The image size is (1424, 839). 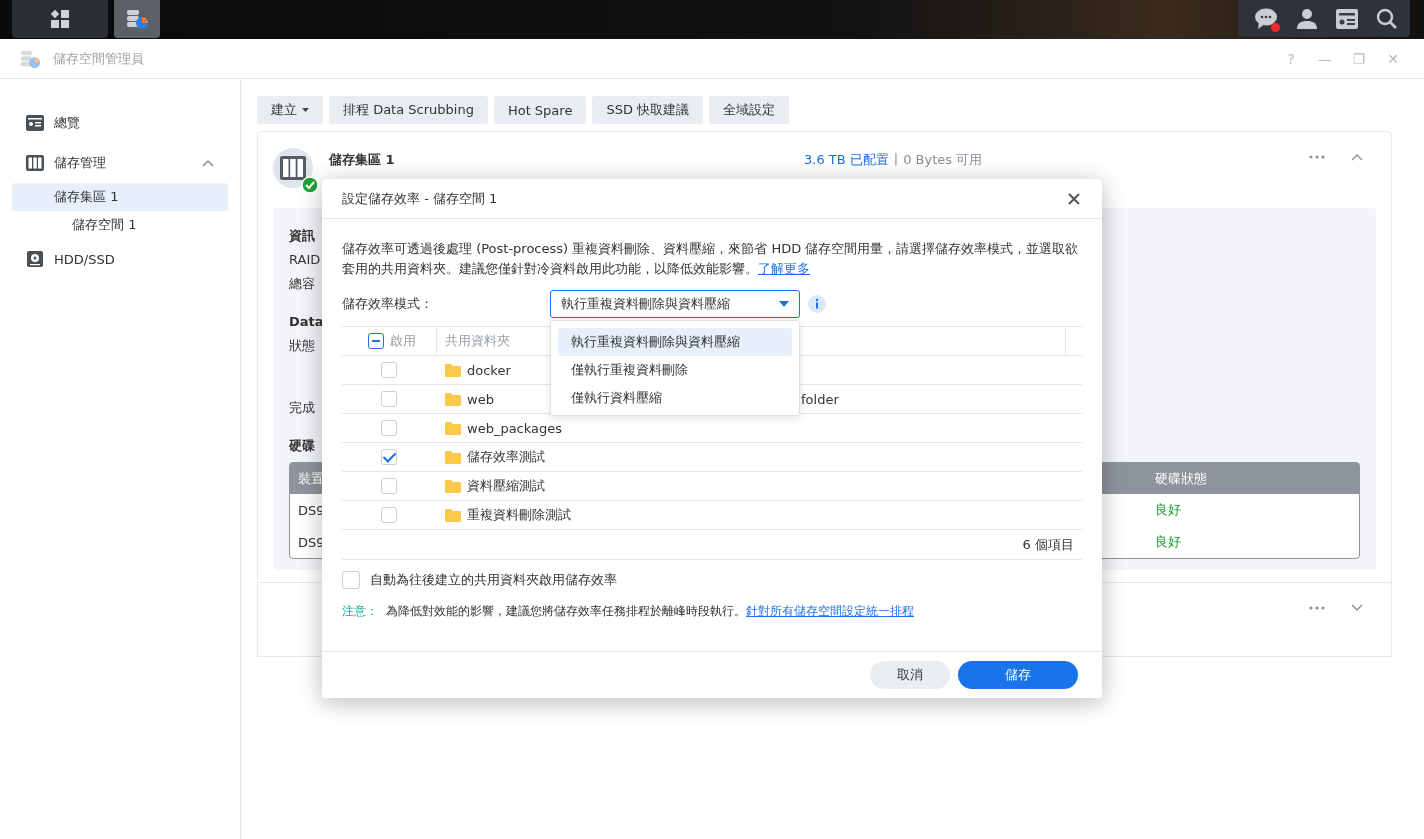 I want to click on id-card-icon, so click(x=35, y=123).